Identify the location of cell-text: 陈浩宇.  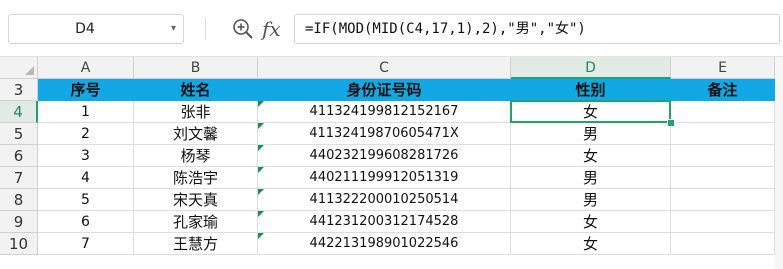
(195, 178).